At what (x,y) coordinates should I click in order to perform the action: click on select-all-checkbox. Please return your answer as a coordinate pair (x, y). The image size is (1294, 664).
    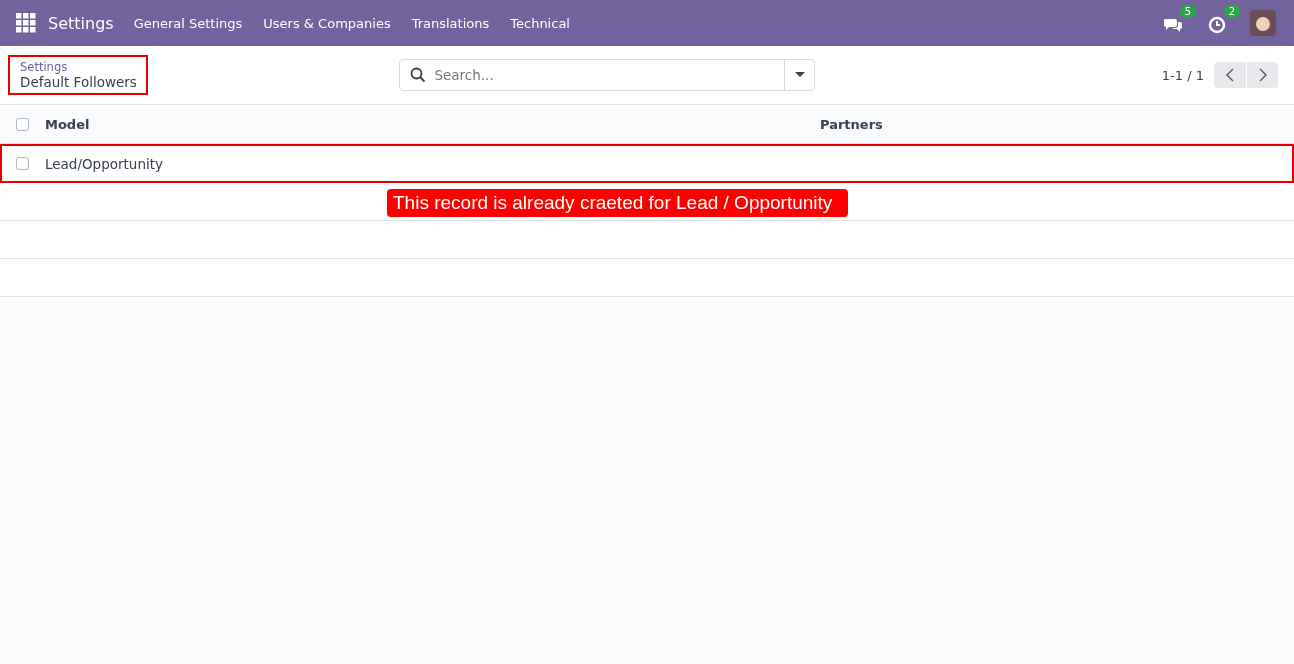
    Looking at the image, I should click on (22, 124).